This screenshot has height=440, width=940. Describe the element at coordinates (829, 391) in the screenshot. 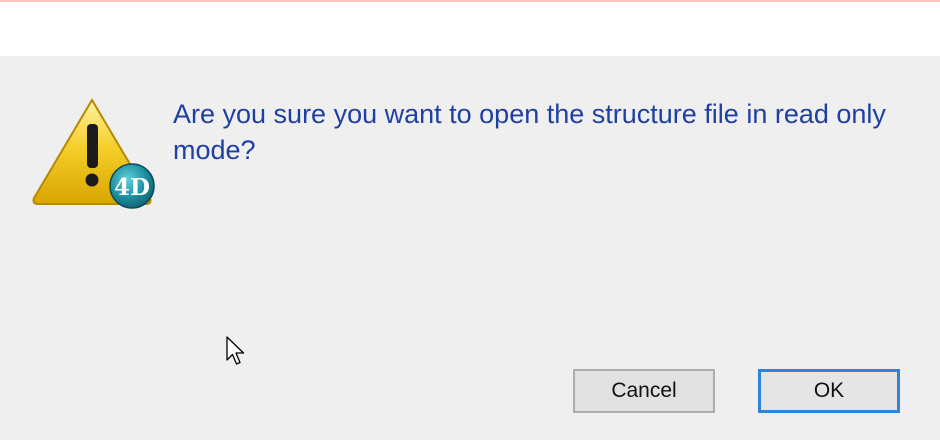

I see `ok-button: OK` at that location.